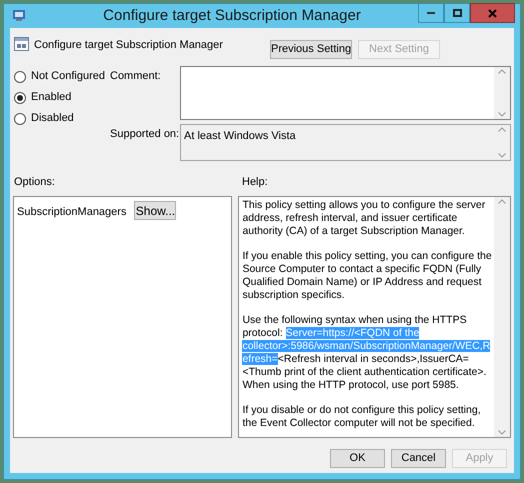  What do you see at coordinates (145, 134) in the screenshot?
I see `supported-on-label: Supported on:` at bounding box center [145, 134].